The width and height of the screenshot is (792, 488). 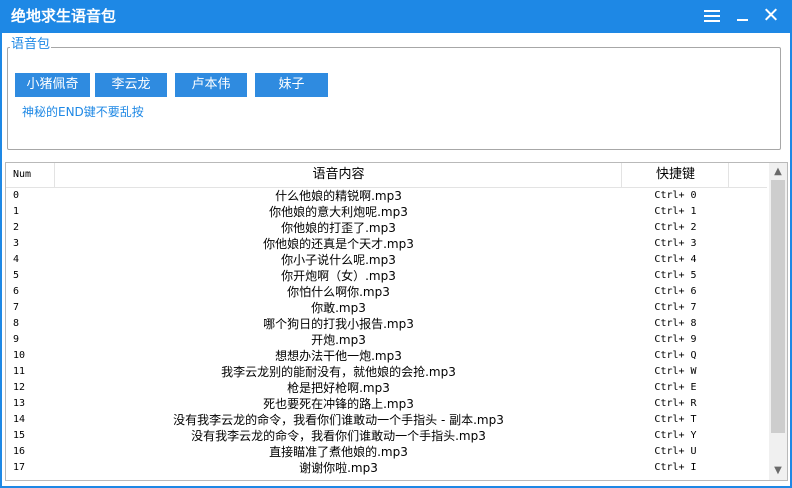 What do you see at coordinates (675, 307) in the screenshot?
I see `row-key: Ctrl+ 7` at bounding box center [675, 307].